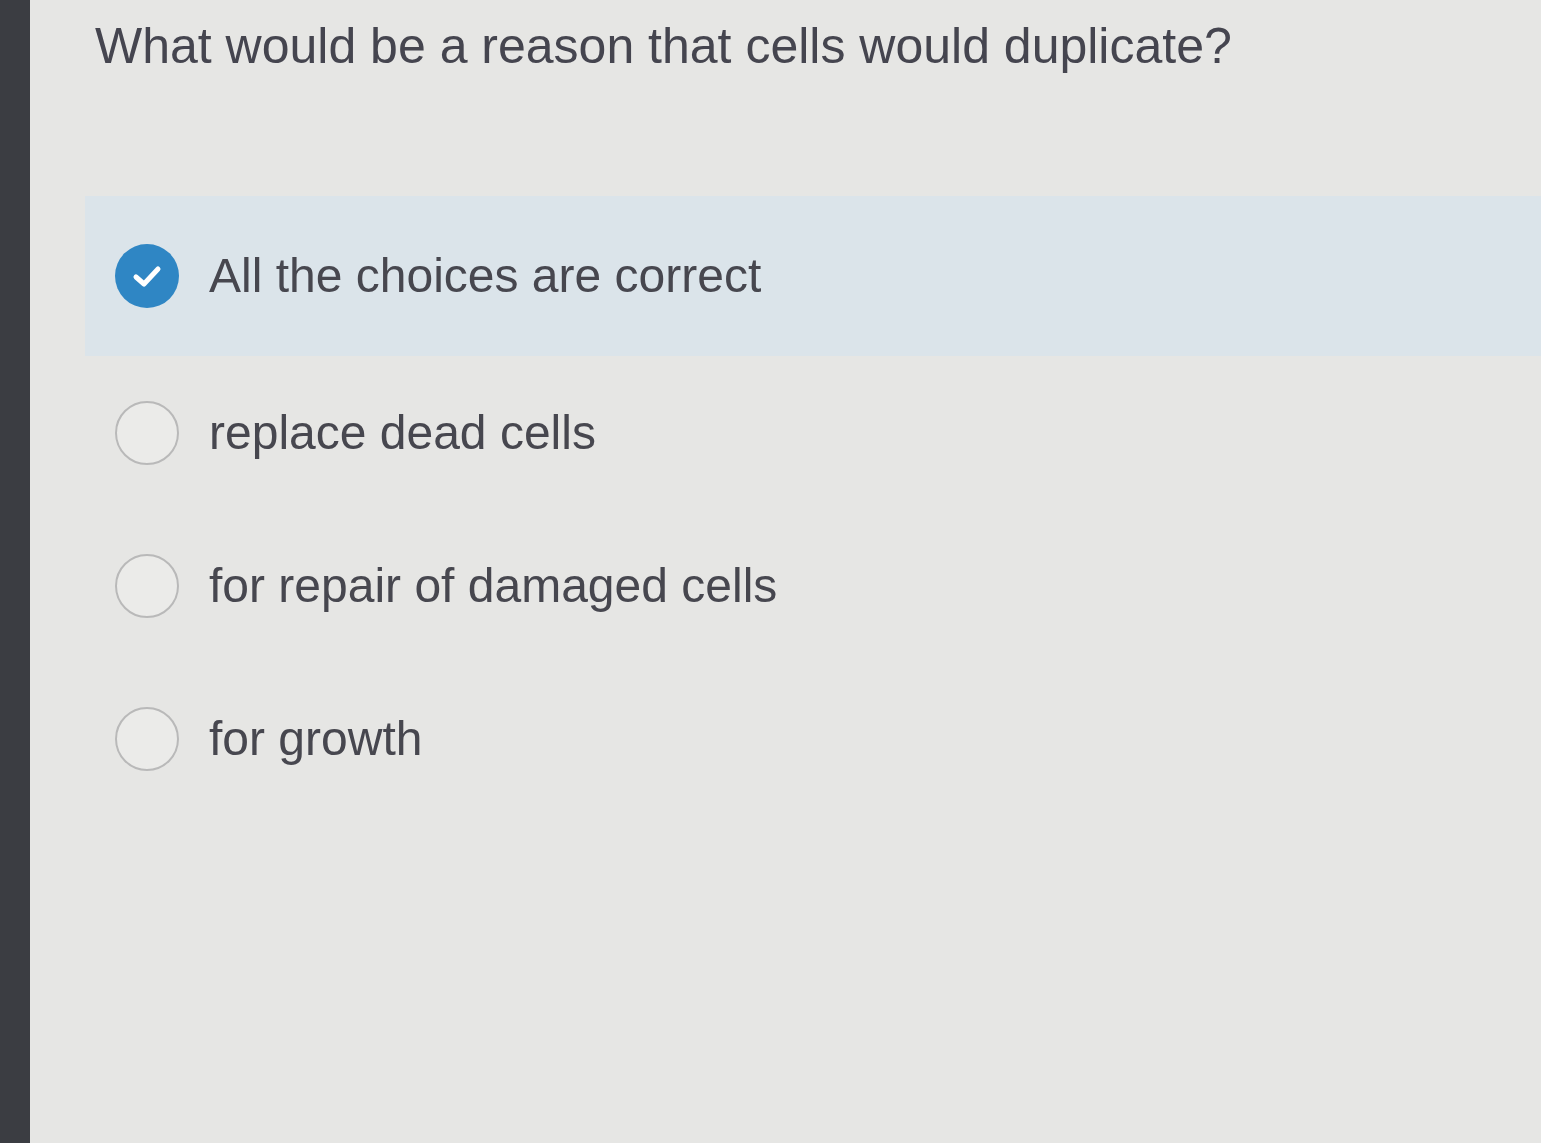 This screenshot has height=1143, width=1541. I want to click on answer-choice: replace dead cells, so click(813, 432).